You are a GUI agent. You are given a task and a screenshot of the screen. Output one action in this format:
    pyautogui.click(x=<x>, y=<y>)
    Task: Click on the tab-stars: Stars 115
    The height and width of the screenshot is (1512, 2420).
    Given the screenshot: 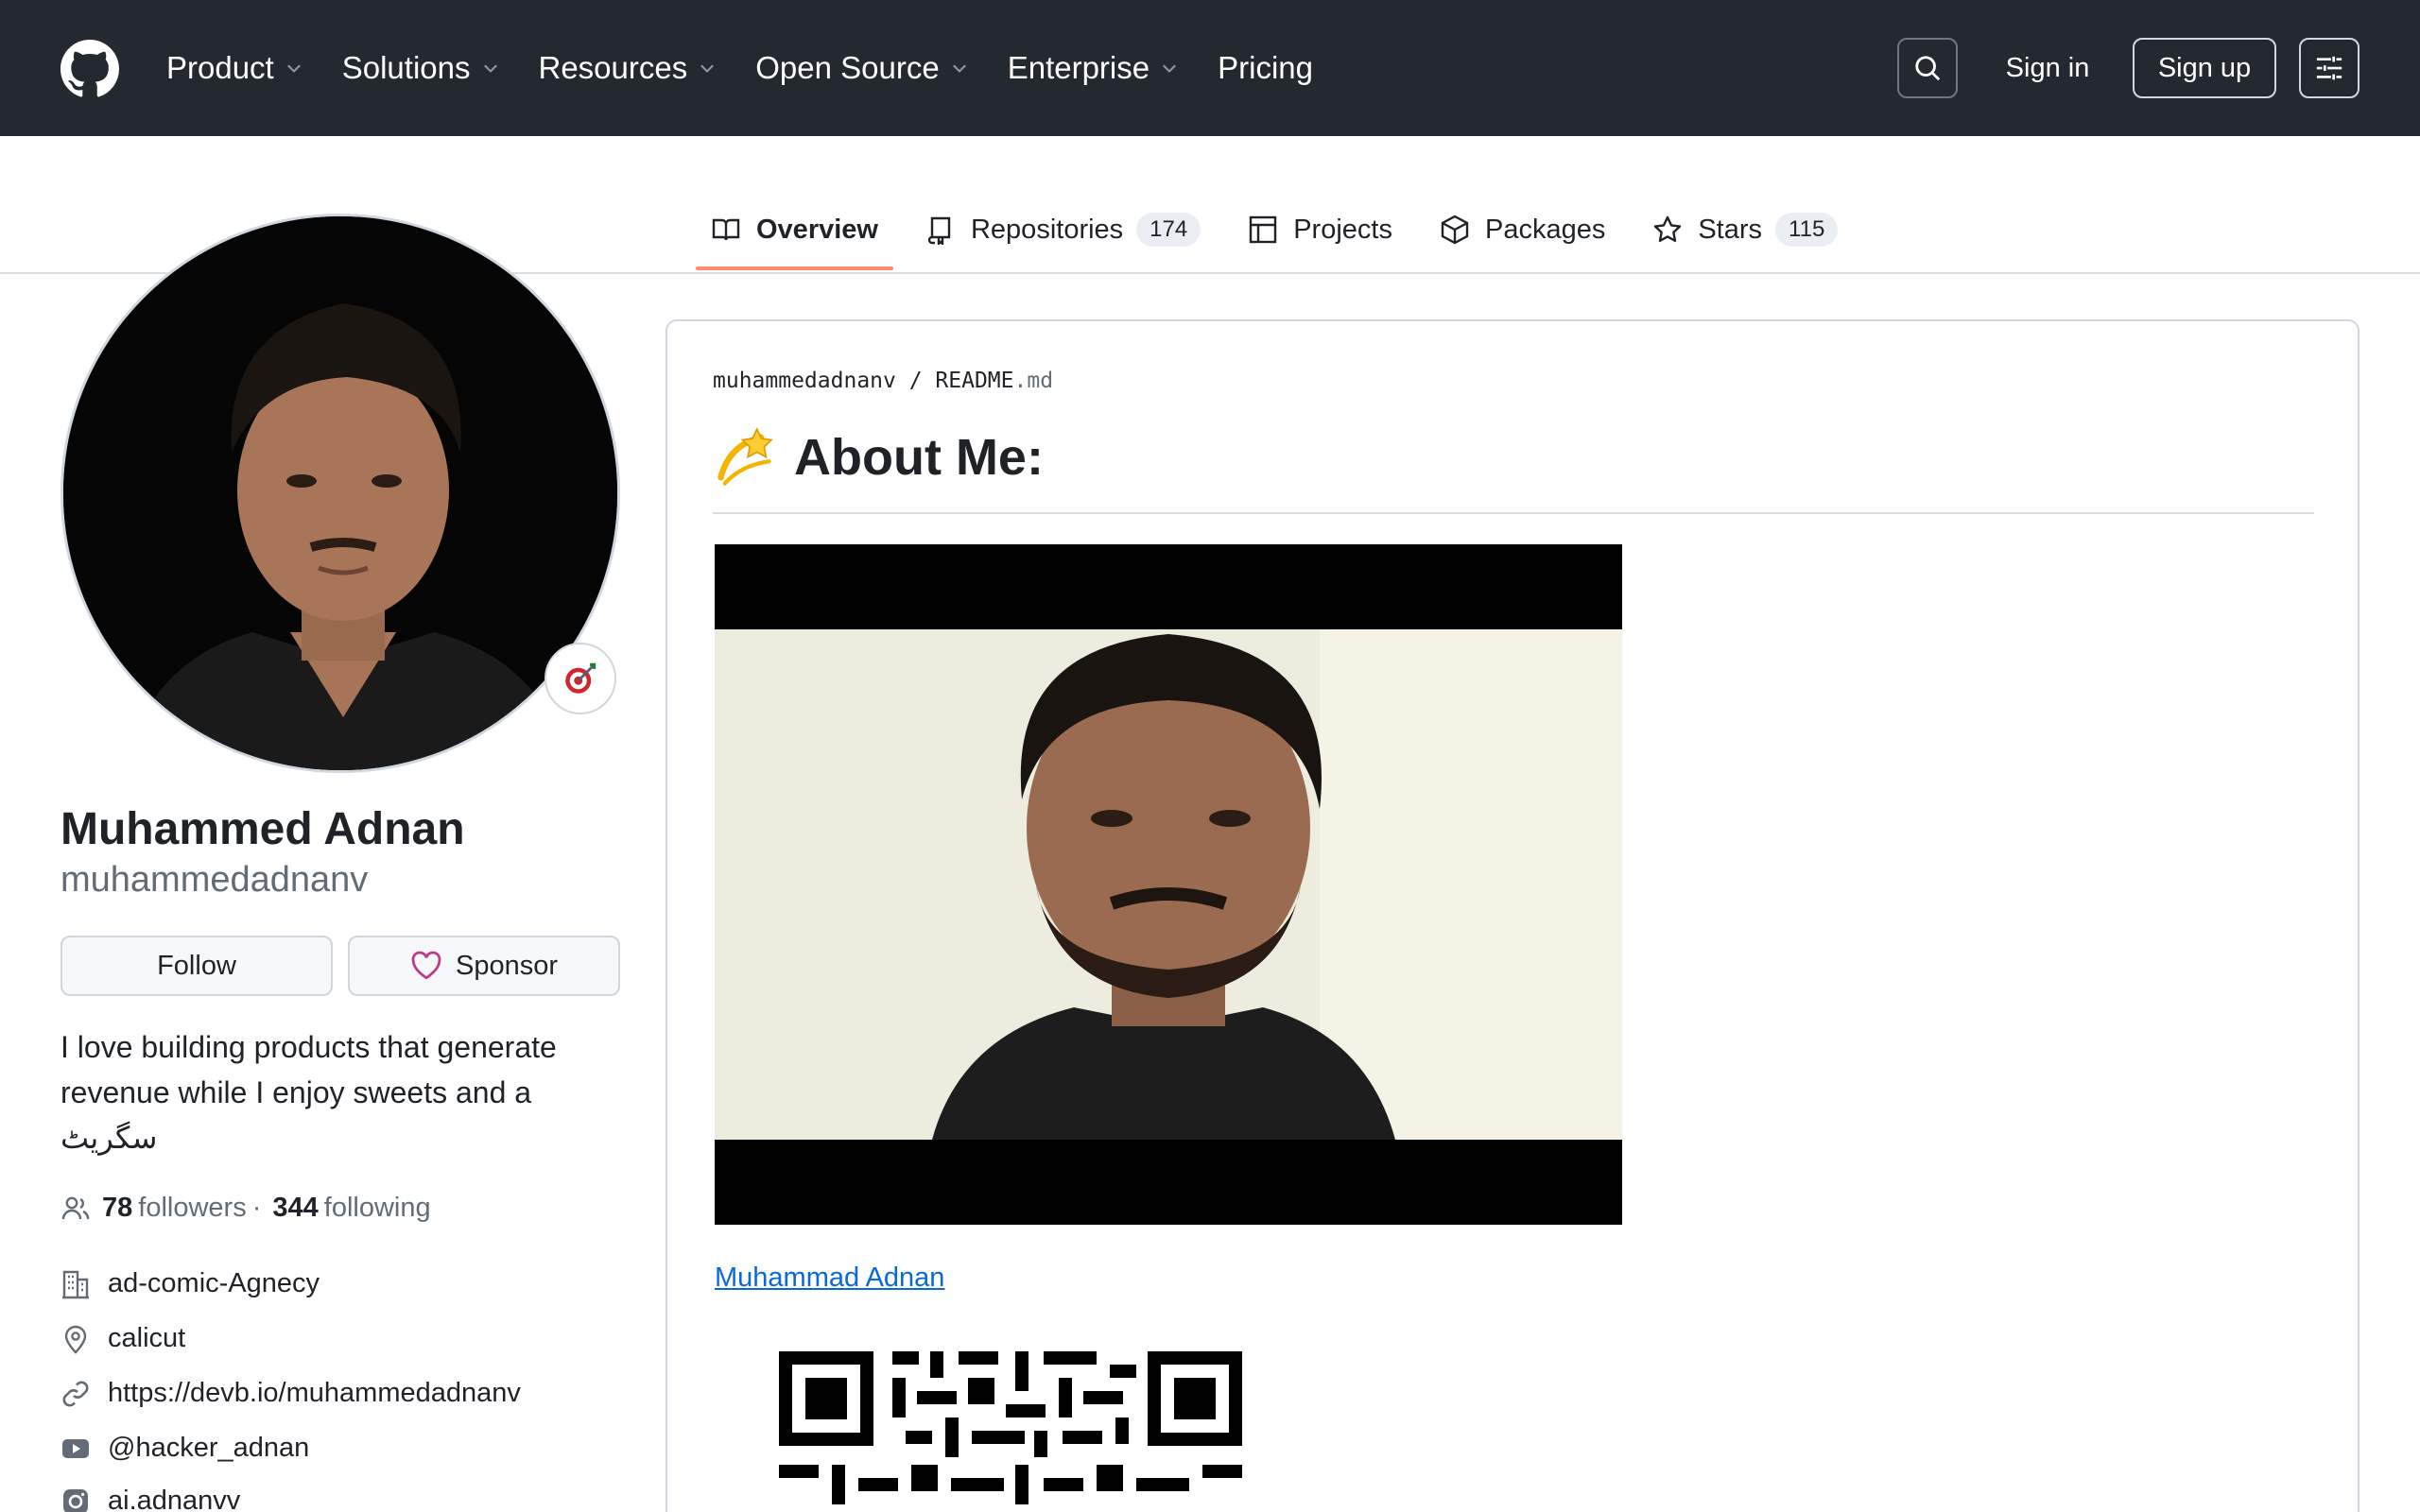 What is the action you would take?
    pyautogui.click(x=1745, y=229)
    